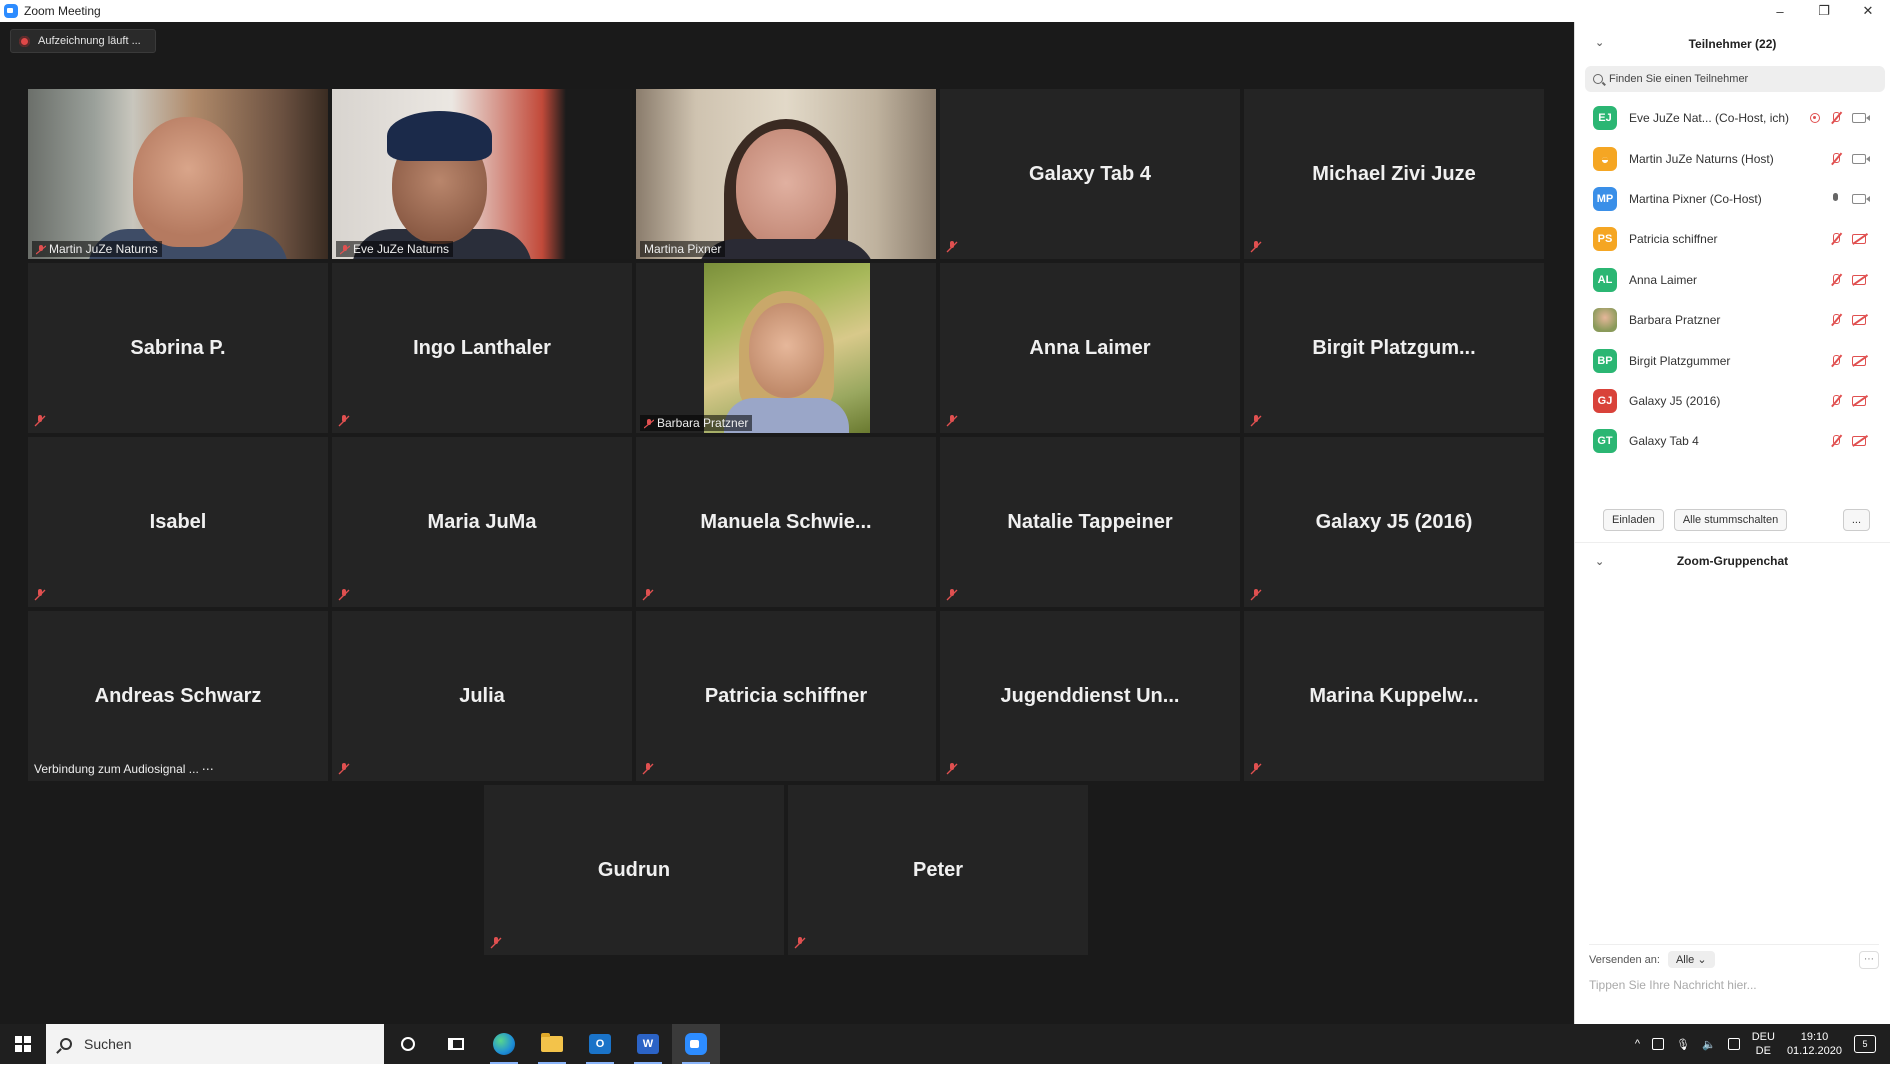  I want to click on video-tile-martina-active-speaker: Martina Pixner, so click(786, 174).